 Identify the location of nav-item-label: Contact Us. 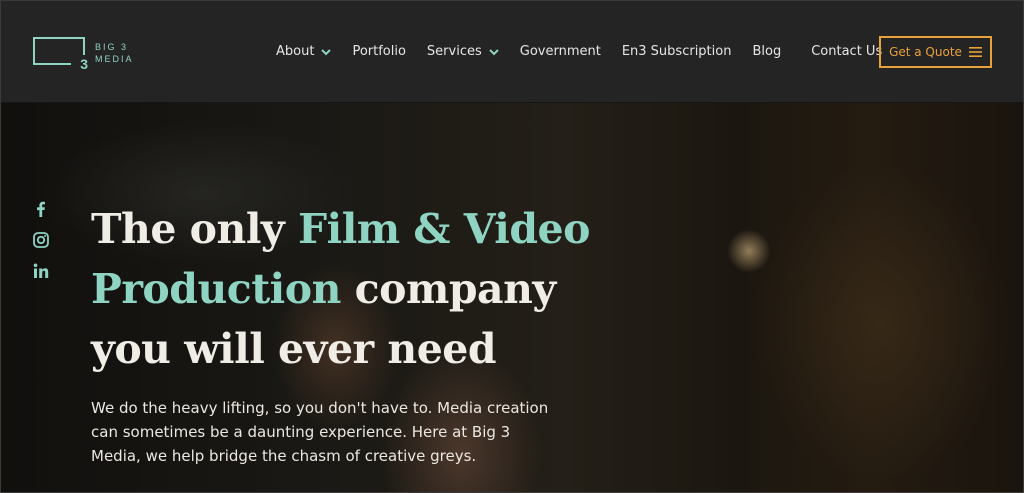
(847, 51).